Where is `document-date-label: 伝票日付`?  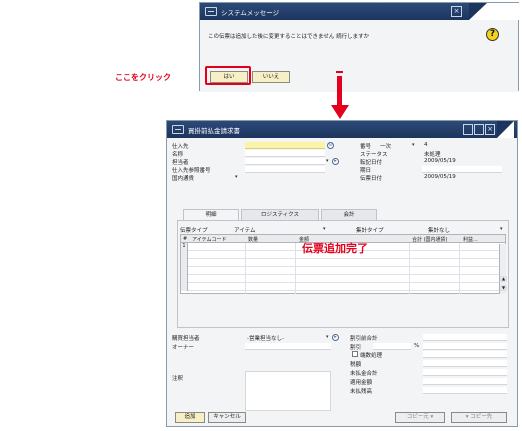
document-date-label: 伝票日付 is located at coordinates (371, 179).